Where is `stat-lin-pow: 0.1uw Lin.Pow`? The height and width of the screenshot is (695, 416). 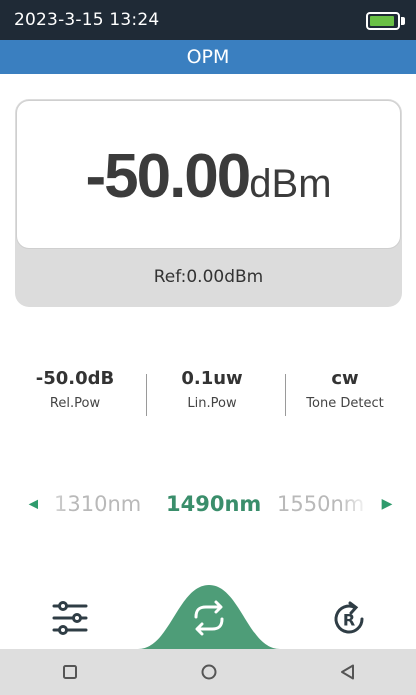
stat-lin-pow: 0.1uw Lin.Pow is located at coordinates (212, 388).